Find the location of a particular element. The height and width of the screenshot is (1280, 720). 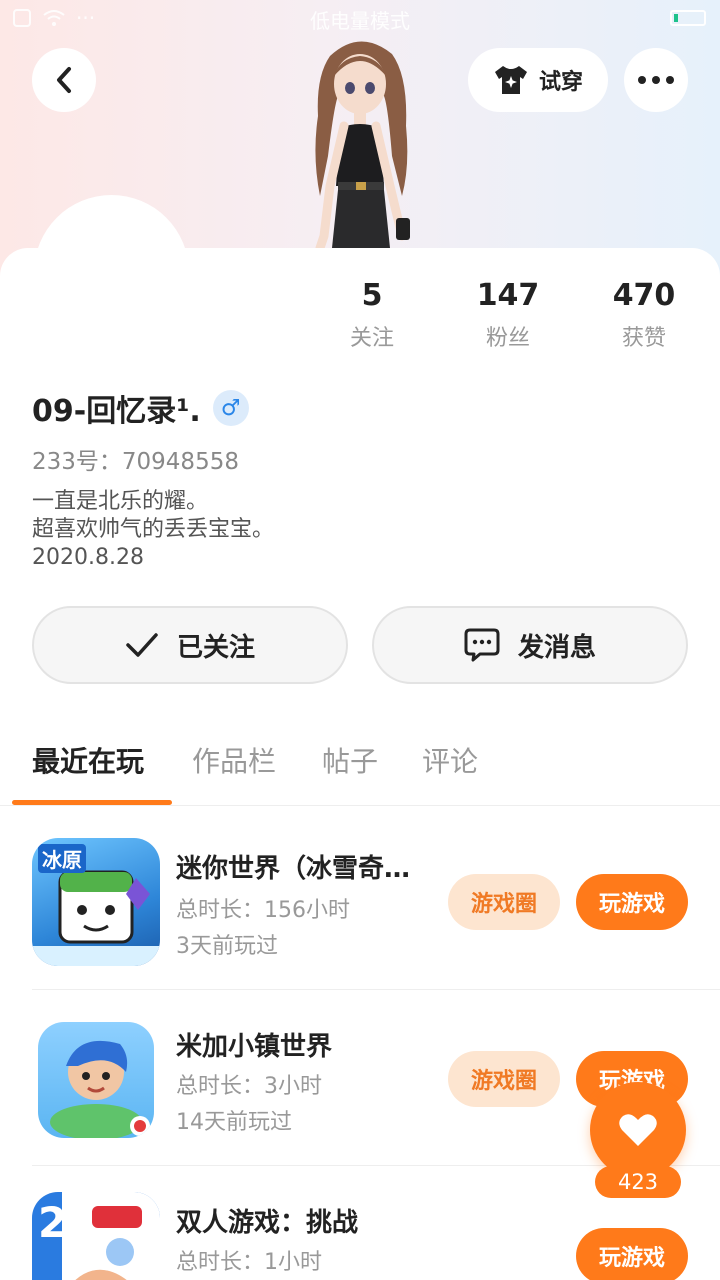

game-icon-miga-town is located at coordinates (96, 1080).